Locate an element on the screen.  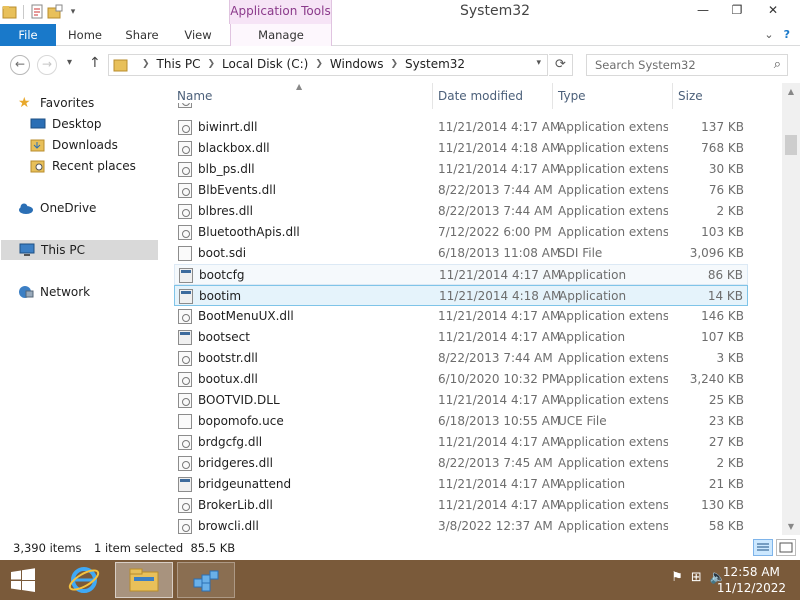
downloads-icon is located at coordinates (38, 145).